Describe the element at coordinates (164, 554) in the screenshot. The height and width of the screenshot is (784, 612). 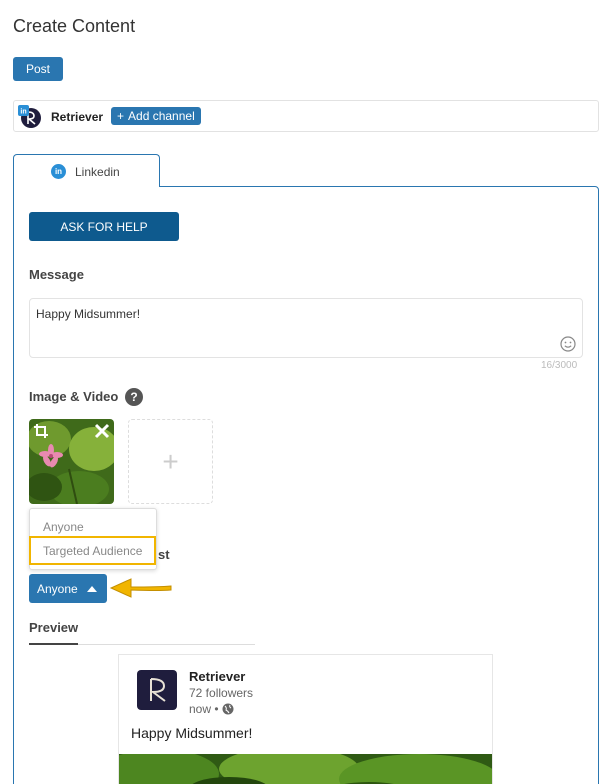
I see `visibility-label: st` at that location.